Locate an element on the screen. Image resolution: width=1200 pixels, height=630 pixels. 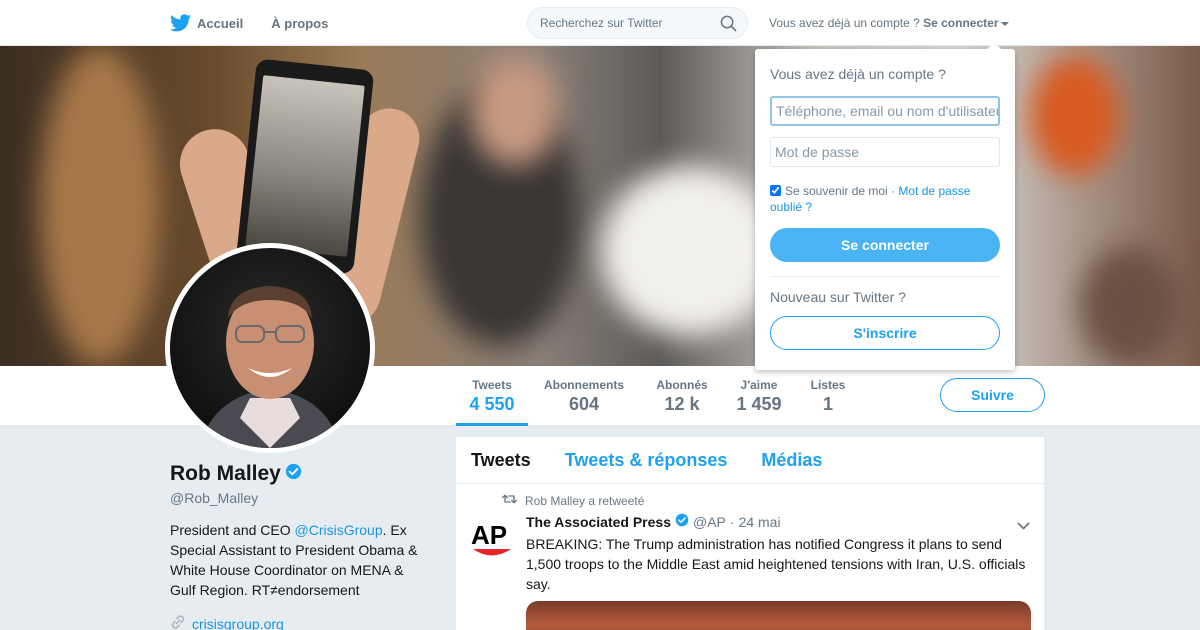
stat-label: Abonnements is located at coordinates (583, 385).